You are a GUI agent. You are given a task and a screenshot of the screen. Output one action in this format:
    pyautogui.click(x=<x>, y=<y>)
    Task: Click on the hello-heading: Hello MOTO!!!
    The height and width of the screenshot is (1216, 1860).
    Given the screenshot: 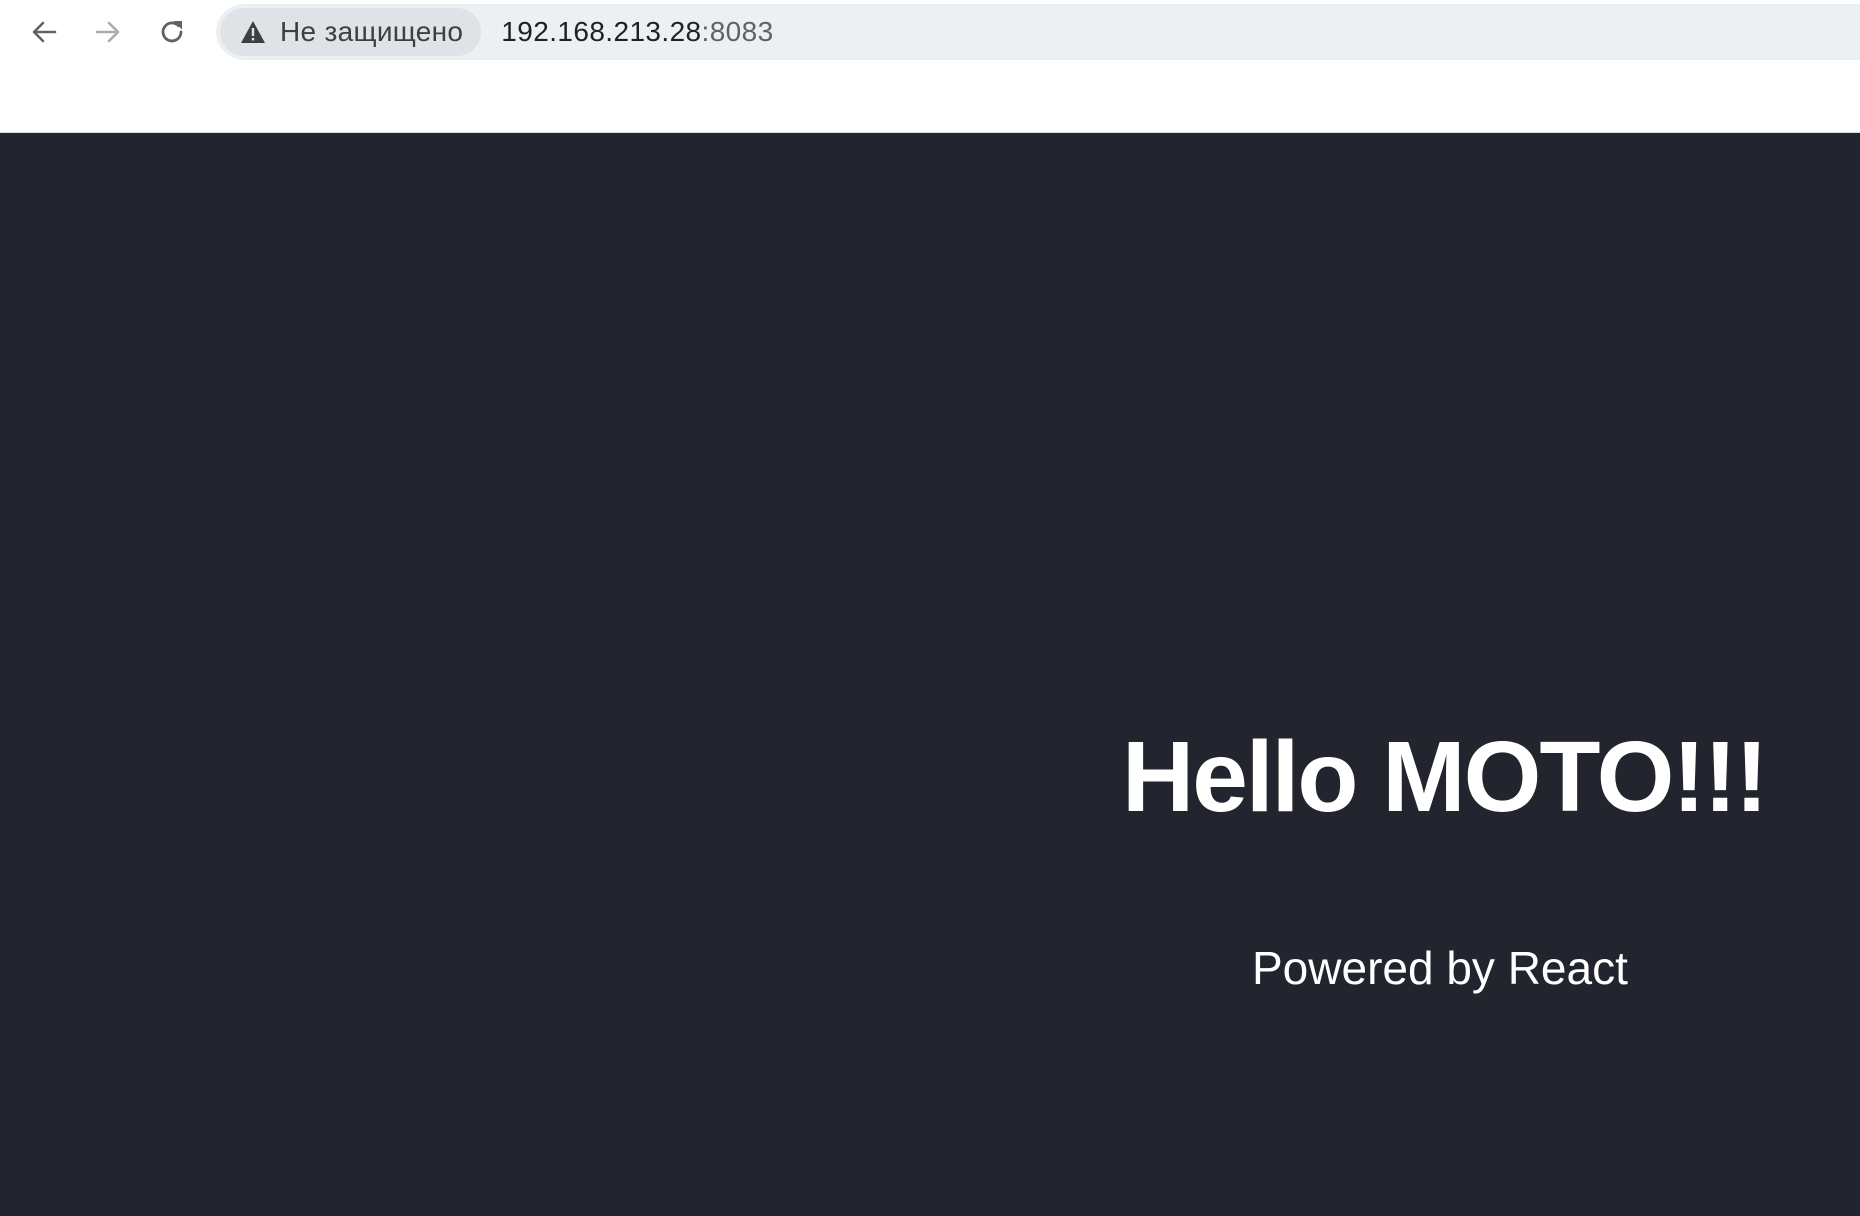 What is the action you would take?
    pyautogui.click(x=1445, y=777)
    